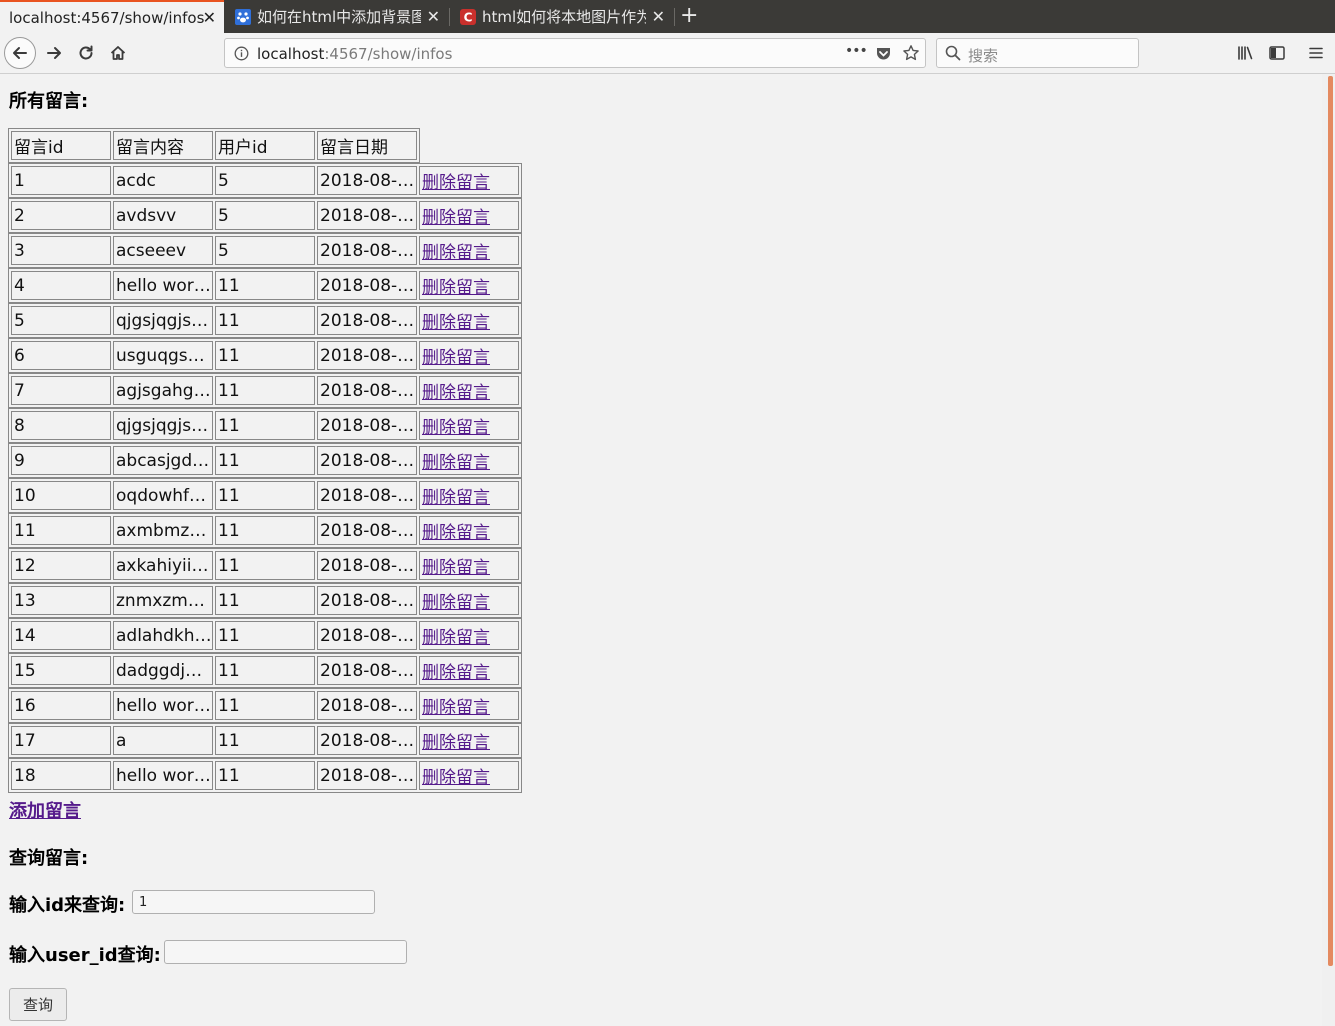  Describe the element at coordinates (85, 955) in the screenshot. I see `user-id-query-label: 输入user_id查询:` at that location.